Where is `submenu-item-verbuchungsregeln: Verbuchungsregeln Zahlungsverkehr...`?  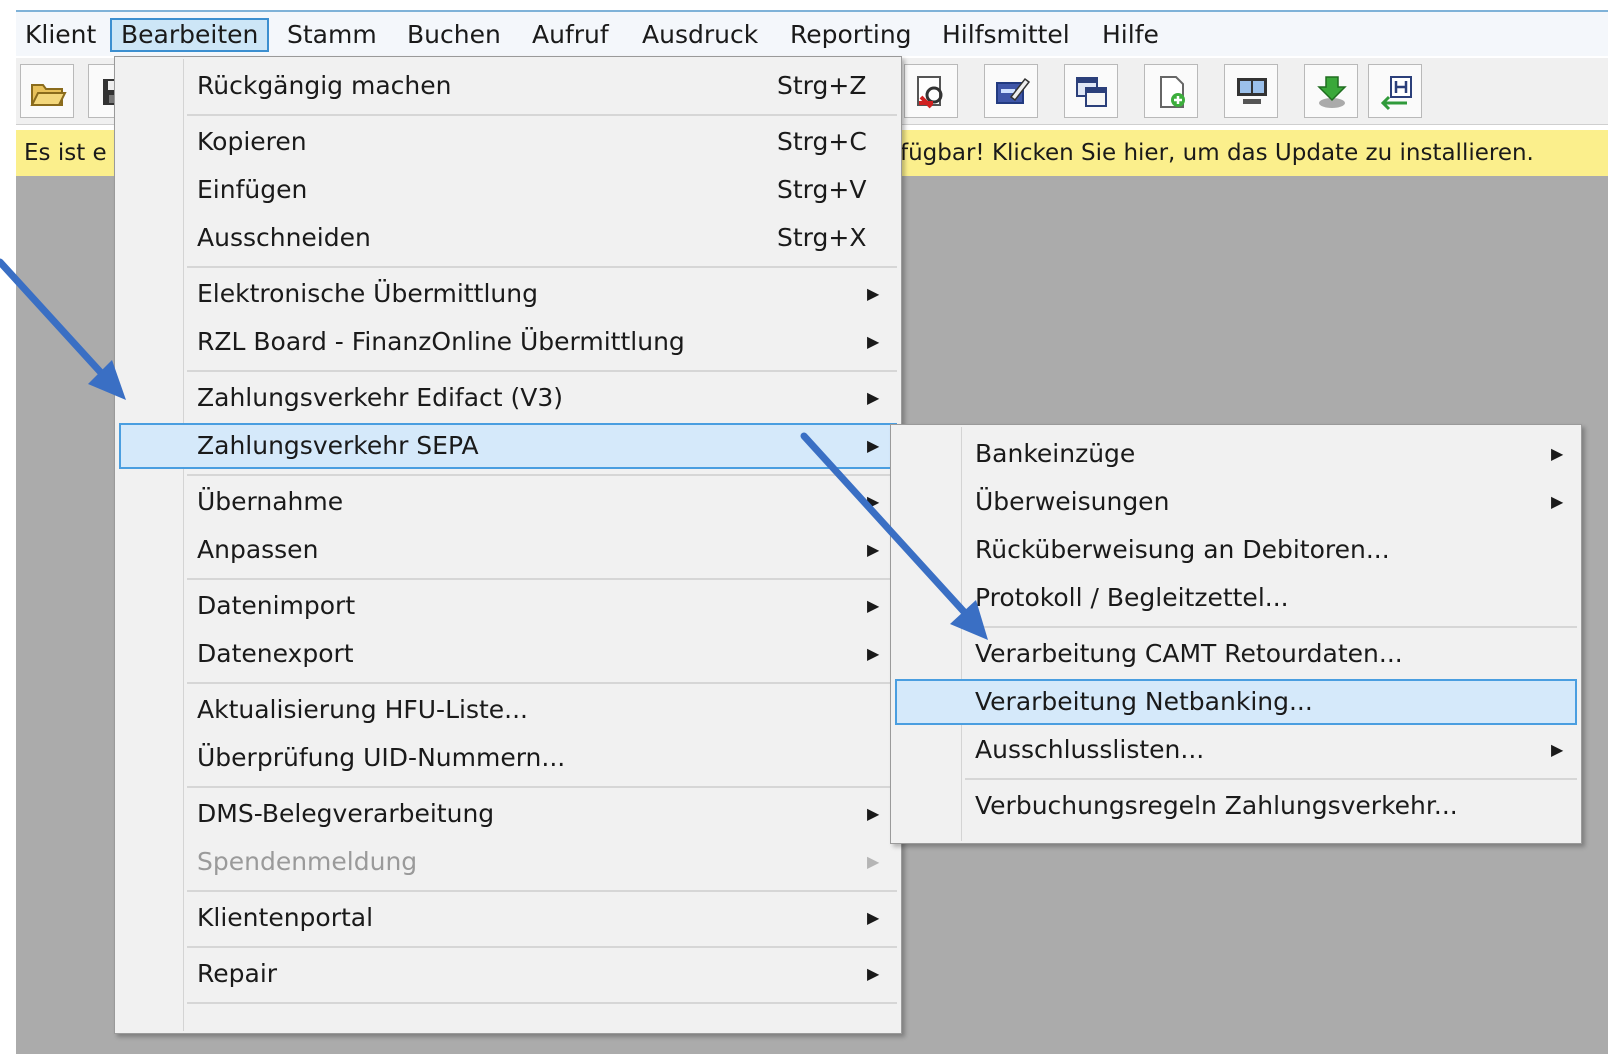 submenu-item-verbuchungsregeln: Verbuchungsregeln Zahlungsverkehr... is located at coordinates (1236, 806).